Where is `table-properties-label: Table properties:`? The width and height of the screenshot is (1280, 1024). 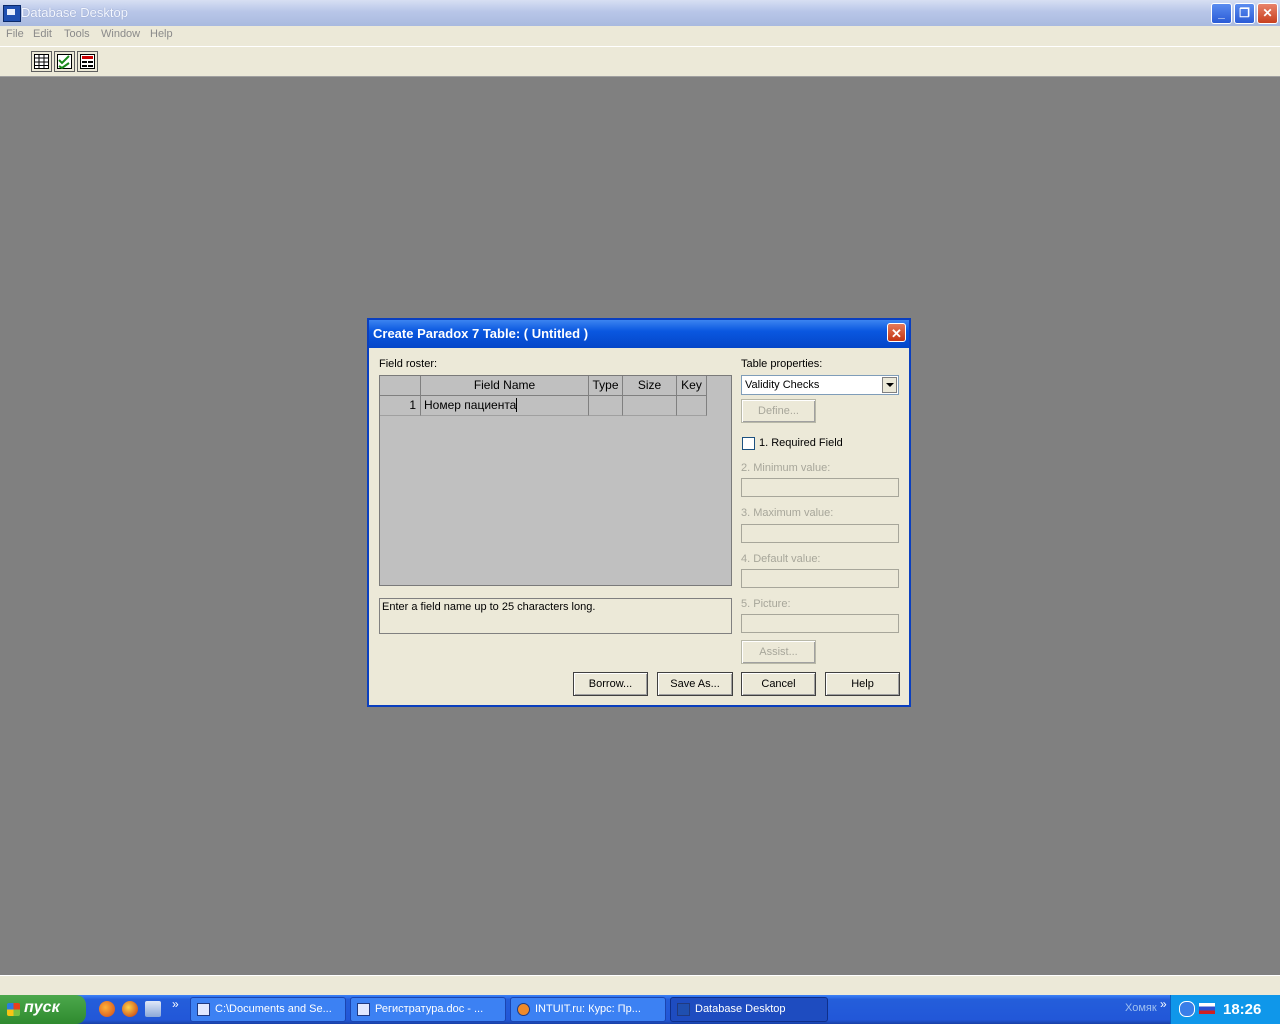
table-properties-label: Table properties: is located at coordinates (782, 364).